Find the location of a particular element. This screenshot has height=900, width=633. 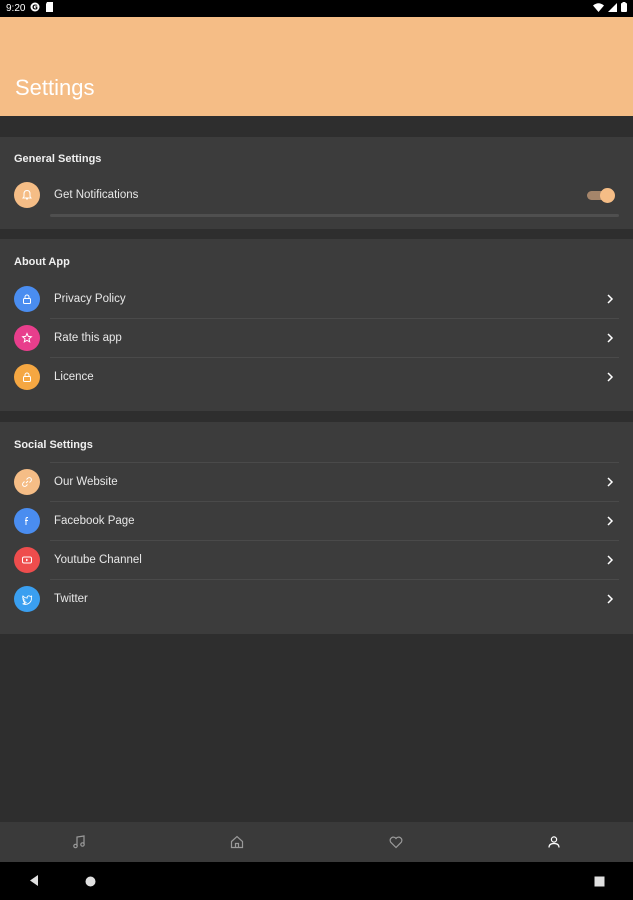

toggle-thumb is located at coordinates (607, 195).